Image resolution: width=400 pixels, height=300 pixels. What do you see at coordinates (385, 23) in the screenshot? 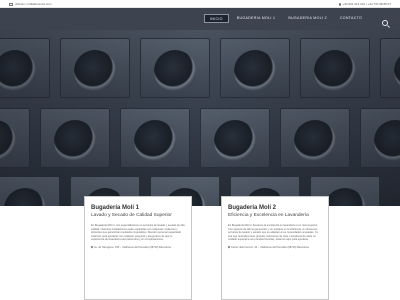
I see `search-icon` at bounding box center [385, 23].